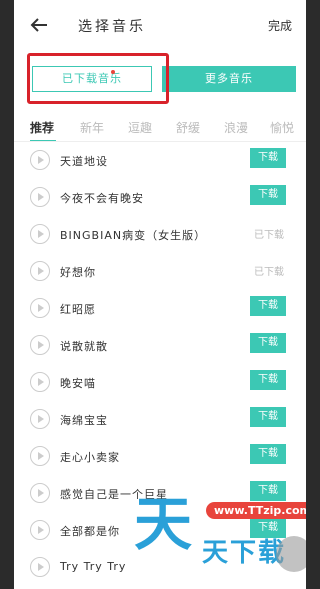 The width and height of the screenshot is (320, 589). What do you see at coordinates (93, 566) in the screenshot?
I see `song-title: Try Try Try` at bounding box center [93, 566].